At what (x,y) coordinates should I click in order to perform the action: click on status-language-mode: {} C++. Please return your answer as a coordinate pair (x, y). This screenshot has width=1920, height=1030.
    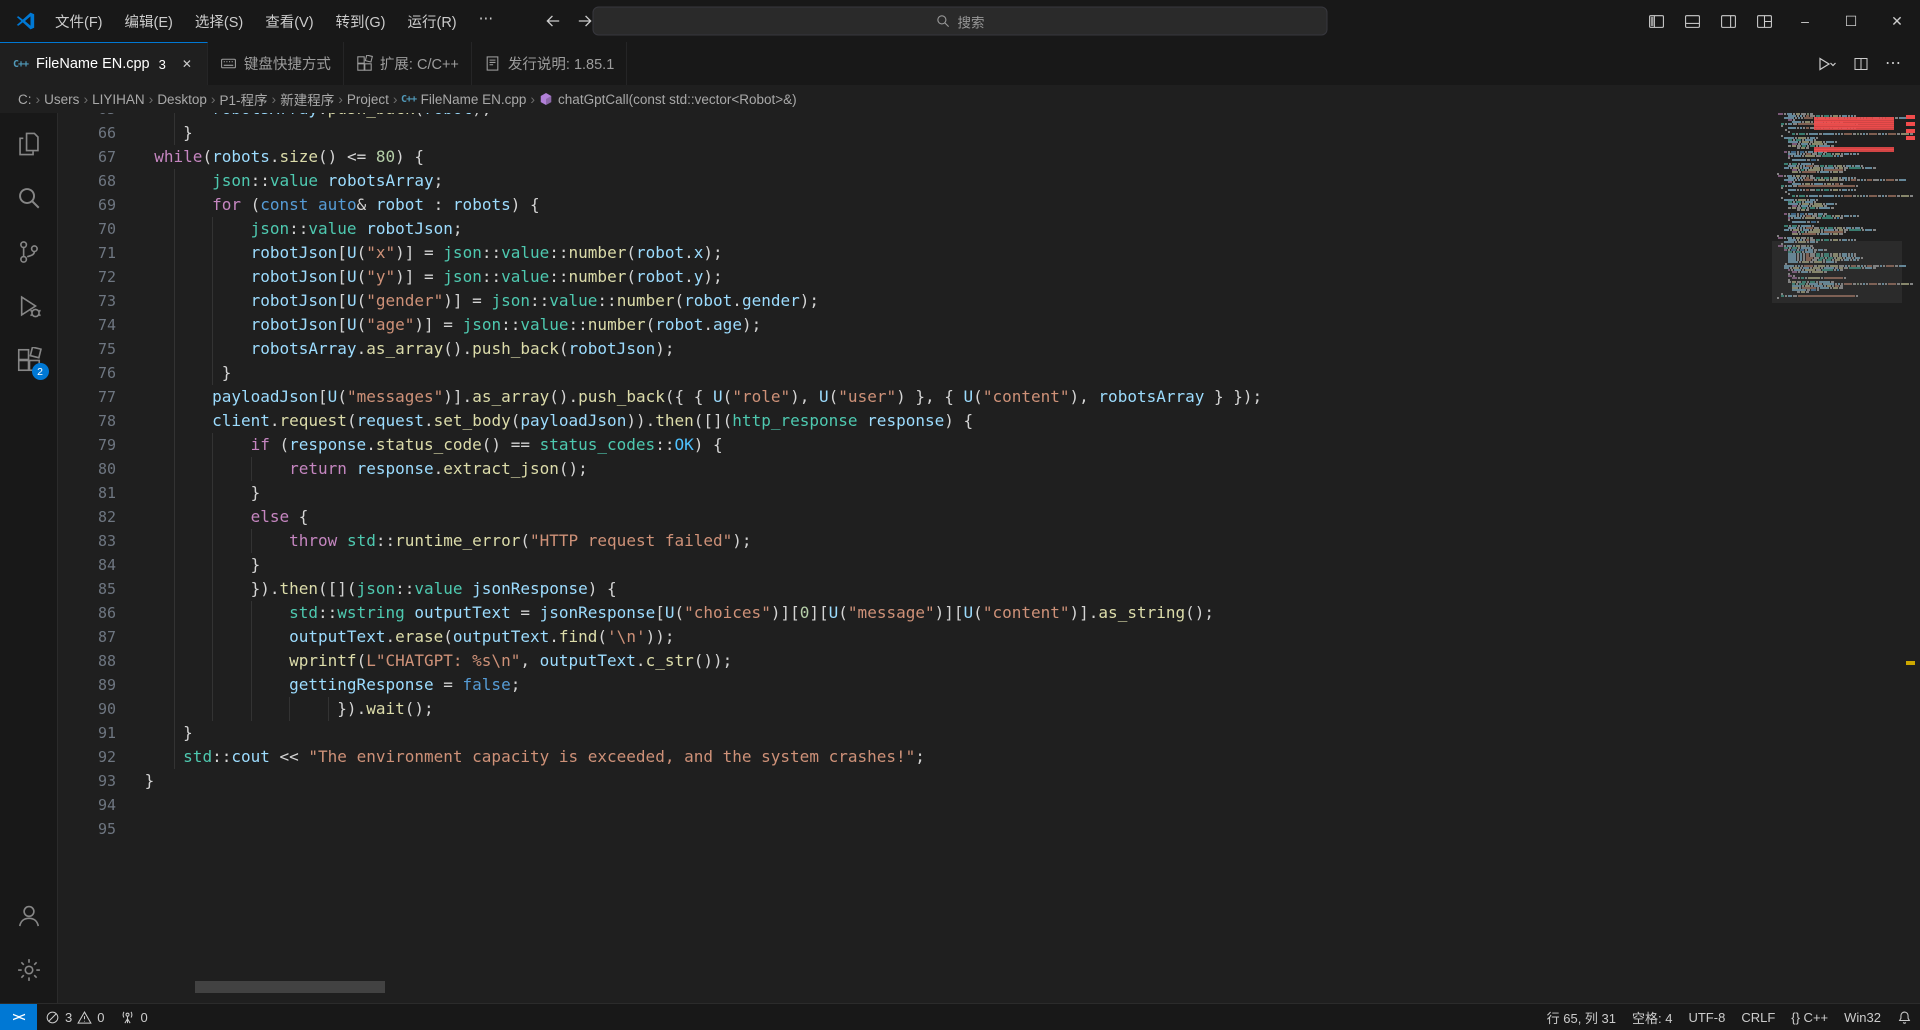
    Looking at the image, I should click on (1809, 1017).